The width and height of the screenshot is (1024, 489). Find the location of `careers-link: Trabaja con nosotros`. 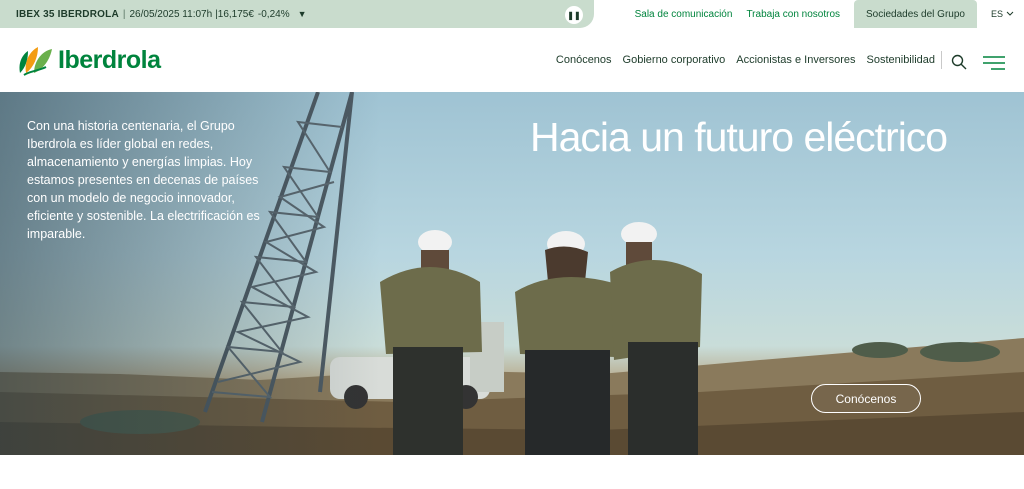

careers-link: Trabaja con nosotros is located at coordinates (793, 14).